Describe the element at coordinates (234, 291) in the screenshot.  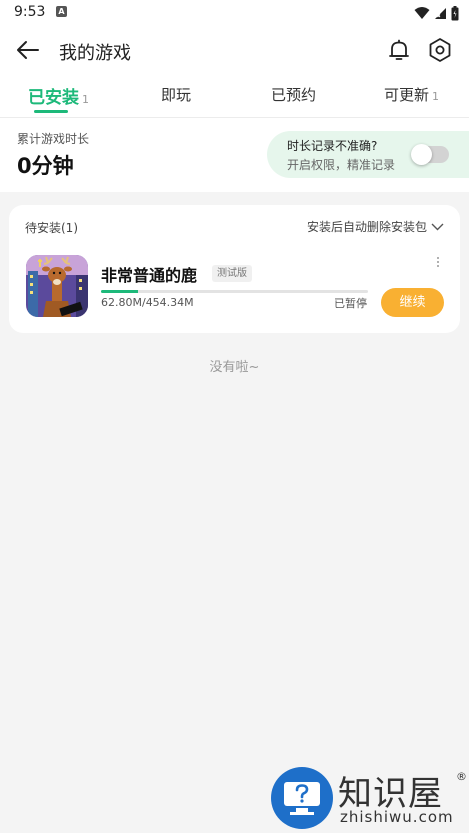
I see `download-progress-bar` at that location.